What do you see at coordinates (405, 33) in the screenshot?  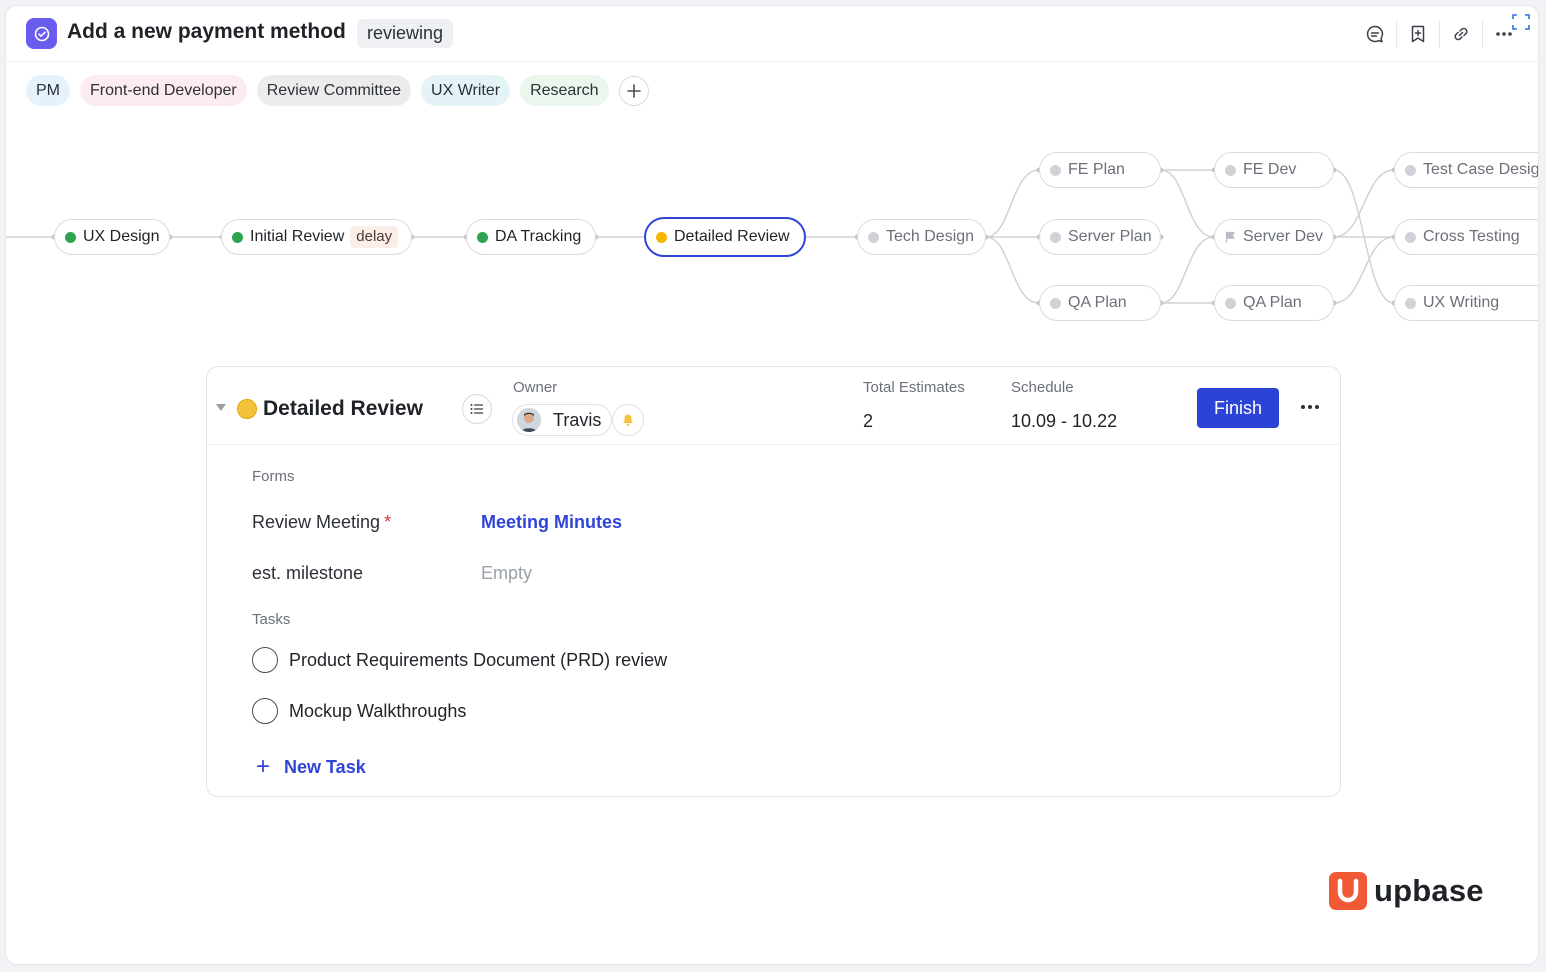 I see `status-badge: reviewing` at bounding box center [405, 33].